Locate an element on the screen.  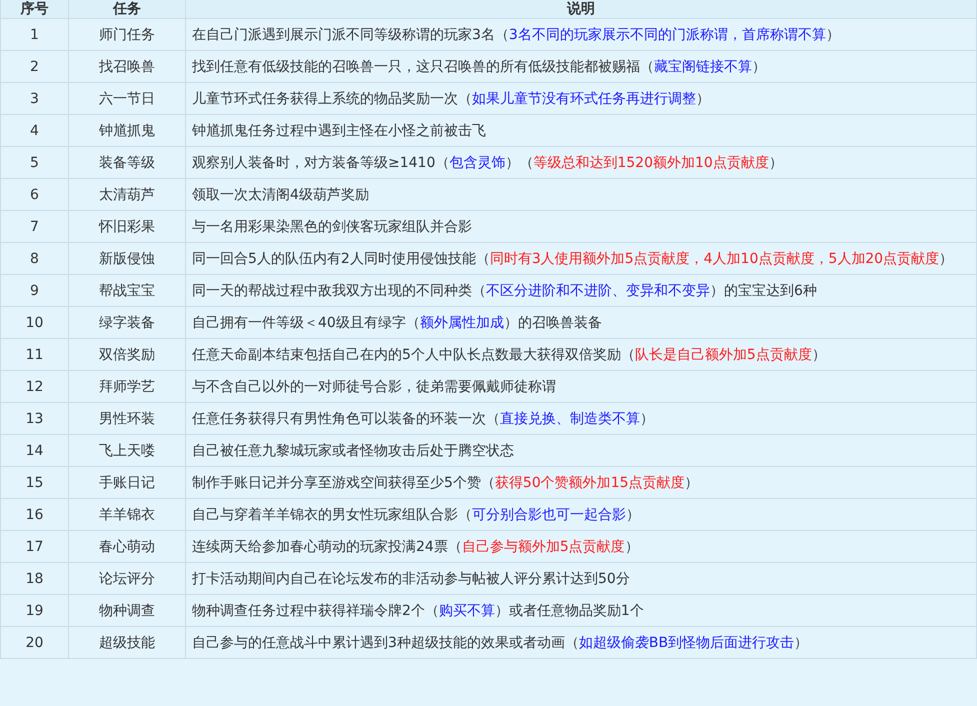
table-cell: 太清葫芦 is located at coordinates (127, 195).